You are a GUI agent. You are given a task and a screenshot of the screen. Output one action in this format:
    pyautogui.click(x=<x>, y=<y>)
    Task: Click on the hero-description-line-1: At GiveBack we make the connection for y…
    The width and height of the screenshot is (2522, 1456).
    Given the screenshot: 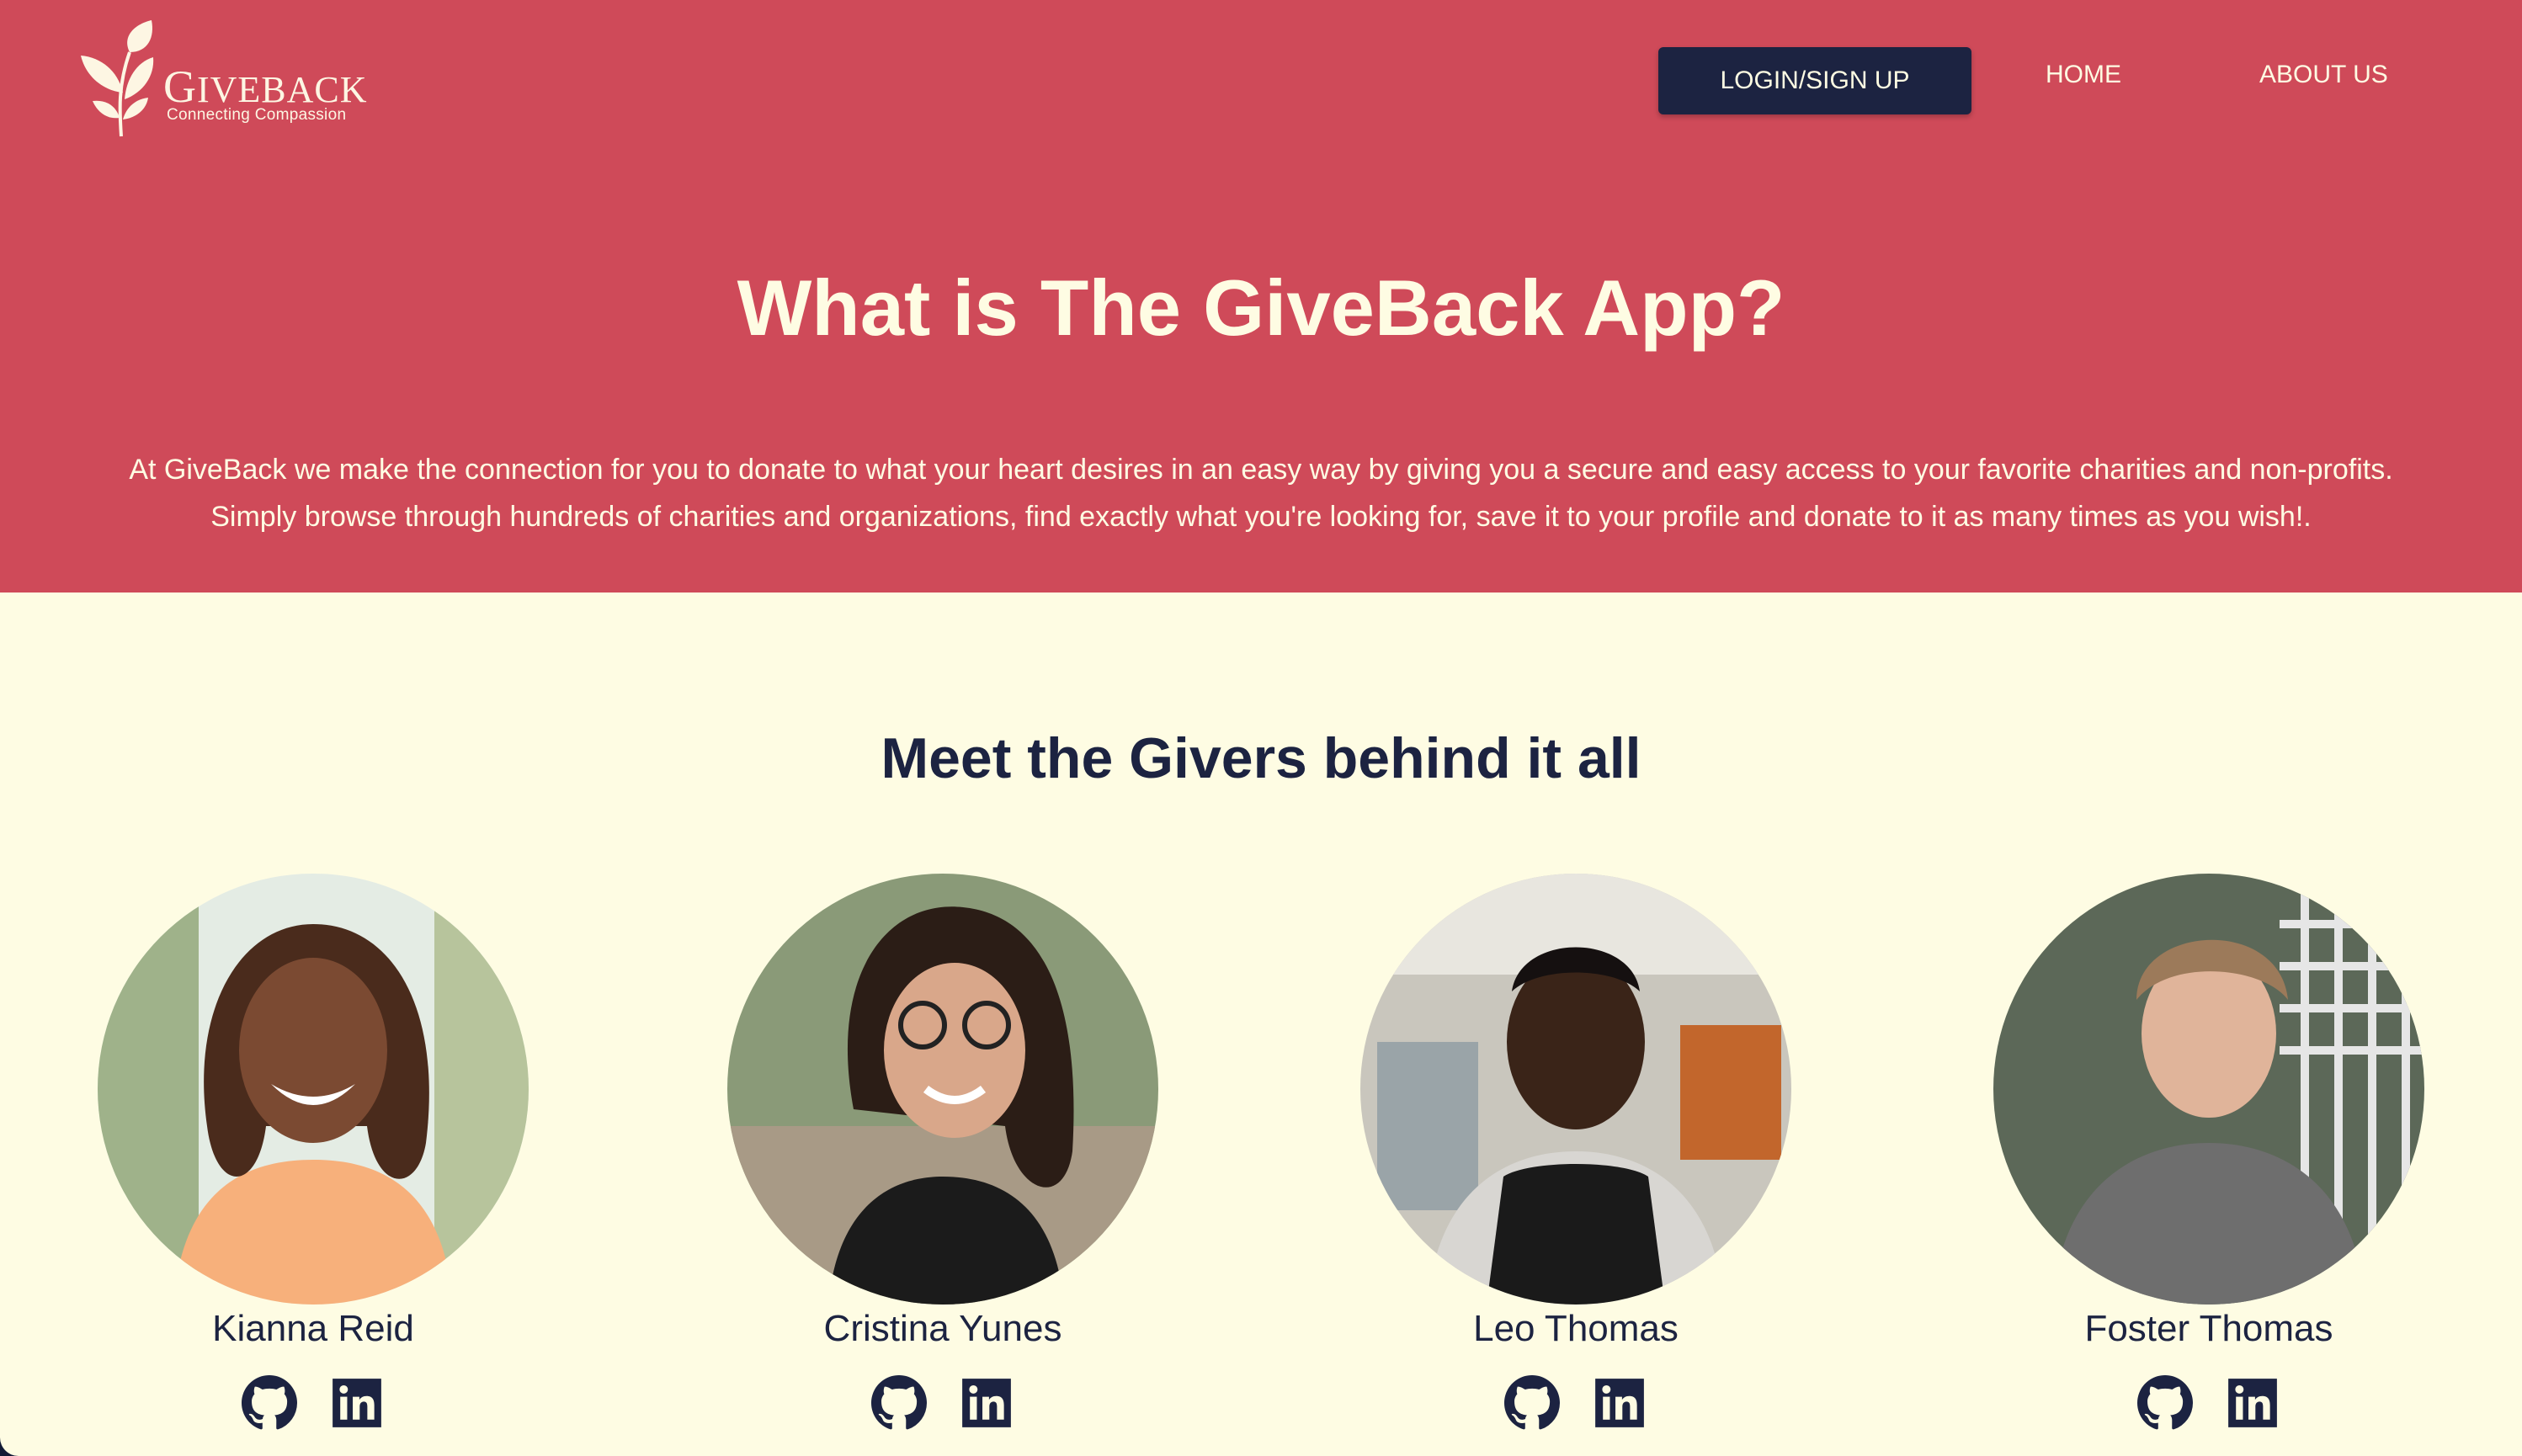 What is the action you would take?
    pyautogui.click(x=1261, y=470)
    